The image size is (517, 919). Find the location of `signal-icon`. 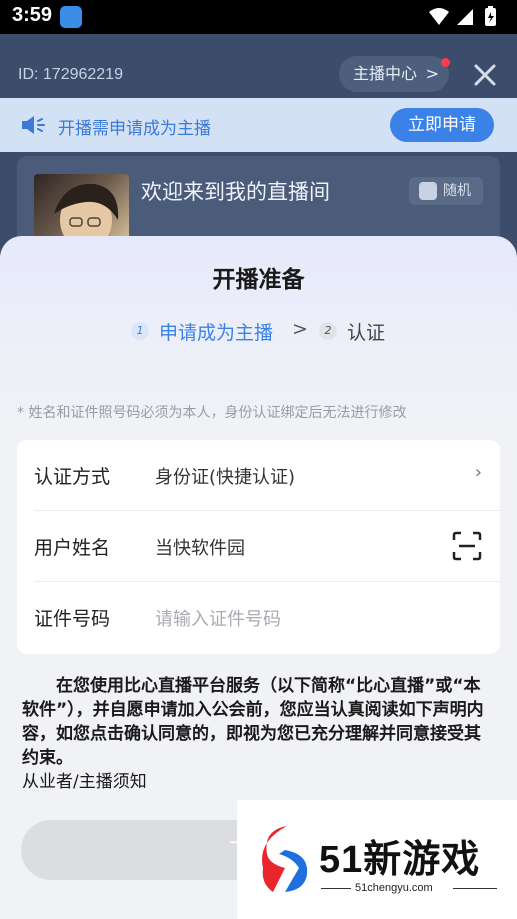

signal-icon is located at coordinates (465, 17).